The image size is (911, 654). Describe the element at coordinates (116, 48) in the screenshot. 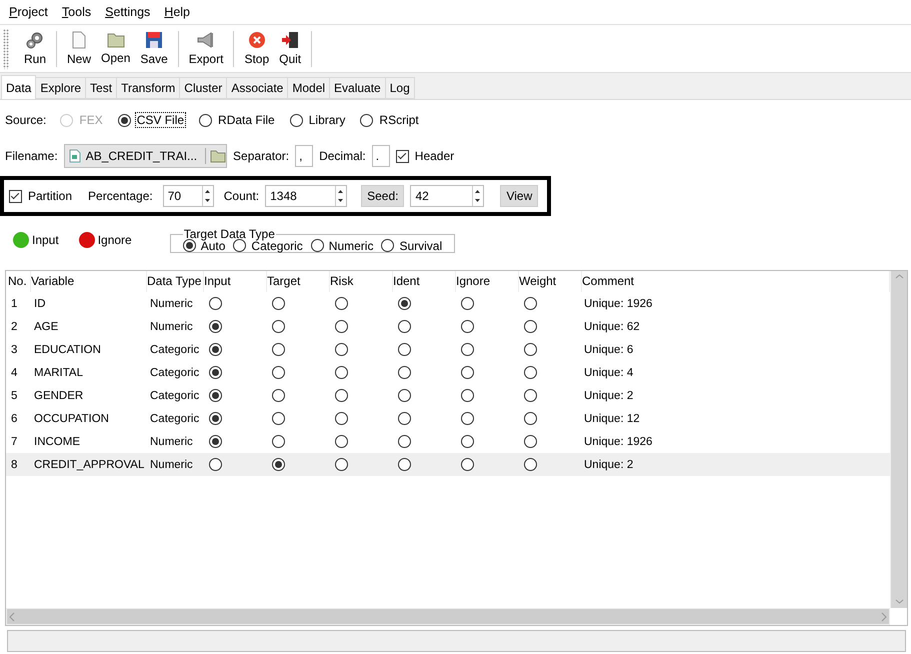

I see `toolbar-button: Open` at that location.